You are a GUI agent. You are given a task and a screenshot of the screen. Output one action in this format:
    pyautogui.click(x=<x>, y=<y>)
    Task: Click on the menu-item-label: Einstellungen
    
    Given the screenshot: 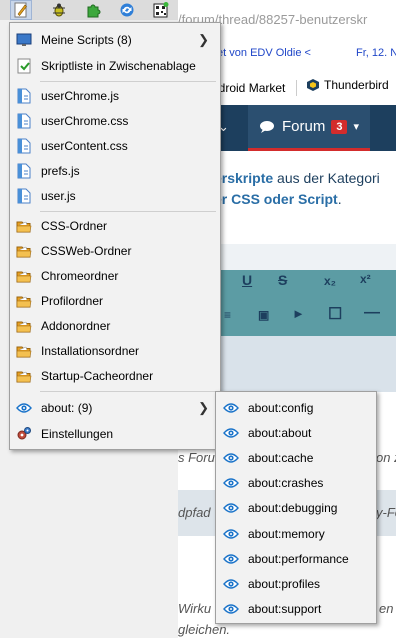 What is the action you would take?
    pyautogui.click(x=77, y=434)
    